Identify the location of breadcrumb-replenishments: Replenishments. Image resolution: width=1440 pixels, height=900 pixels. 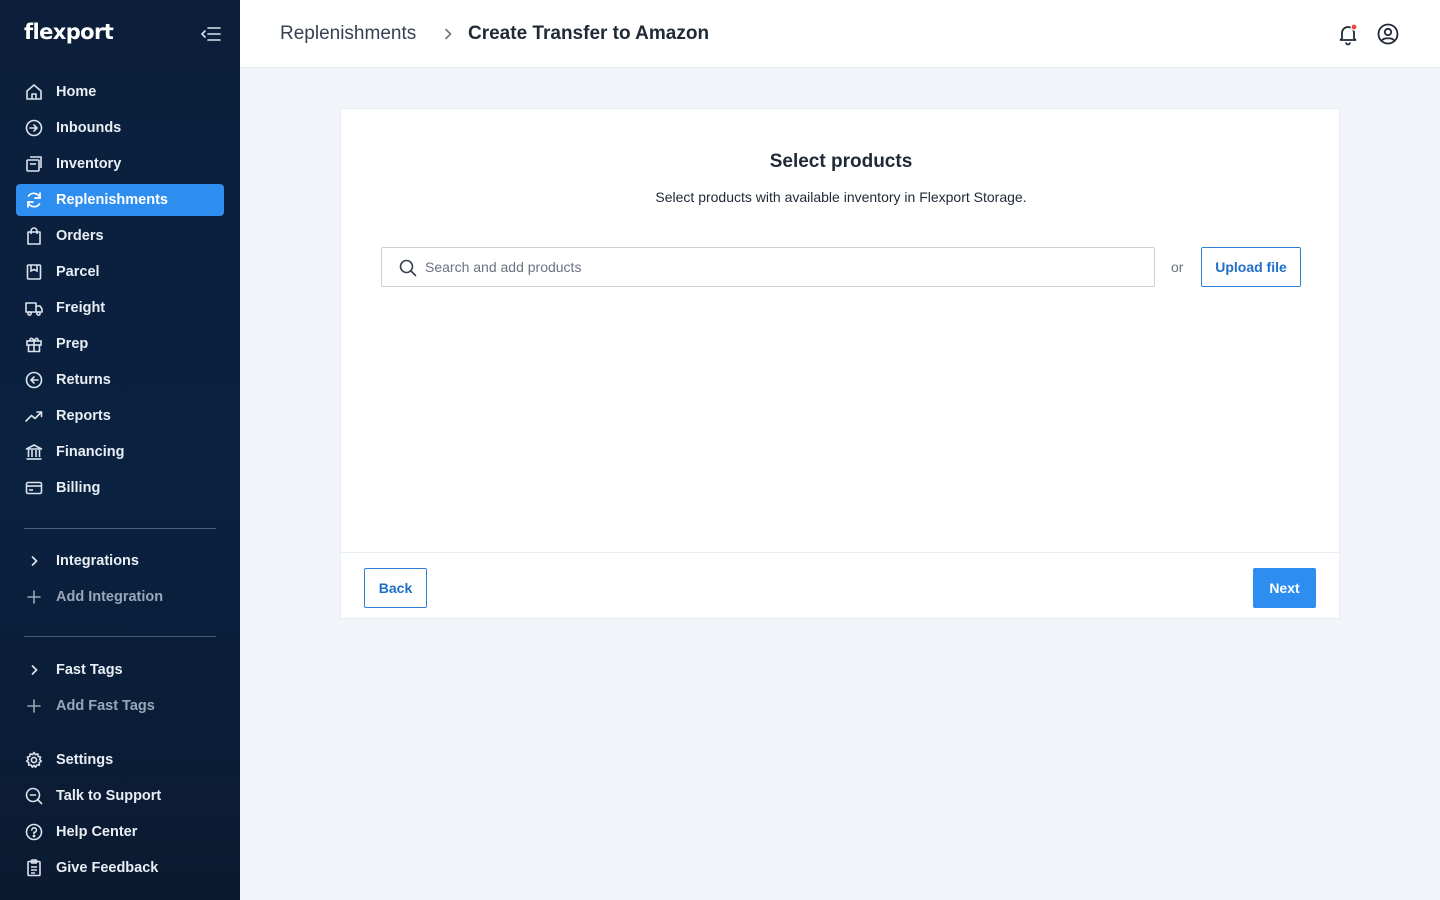
(348, 34).